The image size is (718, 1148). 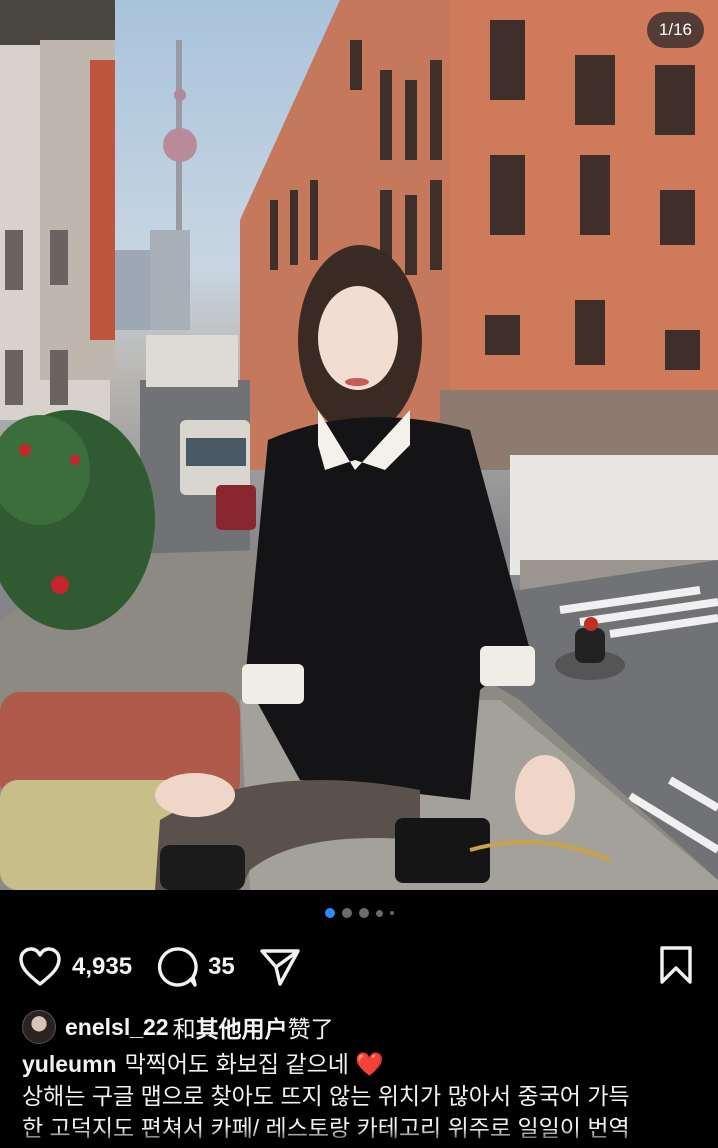 What do you see at coordinates (177, 967) in the screenshot?
I see `comment-icon` at bounding box center [177, 967].